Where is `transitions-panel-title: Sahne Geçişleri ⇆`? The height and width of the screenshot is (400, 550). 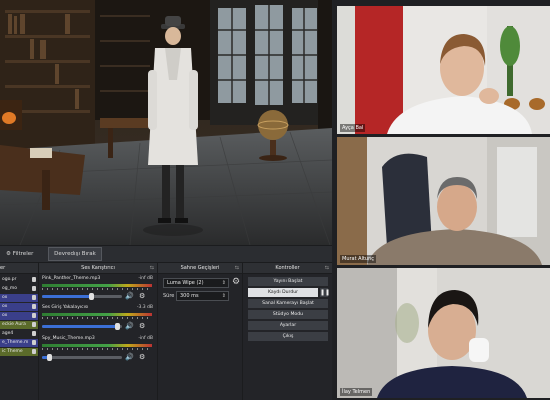
transitions-panel-title: Sahne Geçişleri ⇆ is located at coordinates (200, 268).